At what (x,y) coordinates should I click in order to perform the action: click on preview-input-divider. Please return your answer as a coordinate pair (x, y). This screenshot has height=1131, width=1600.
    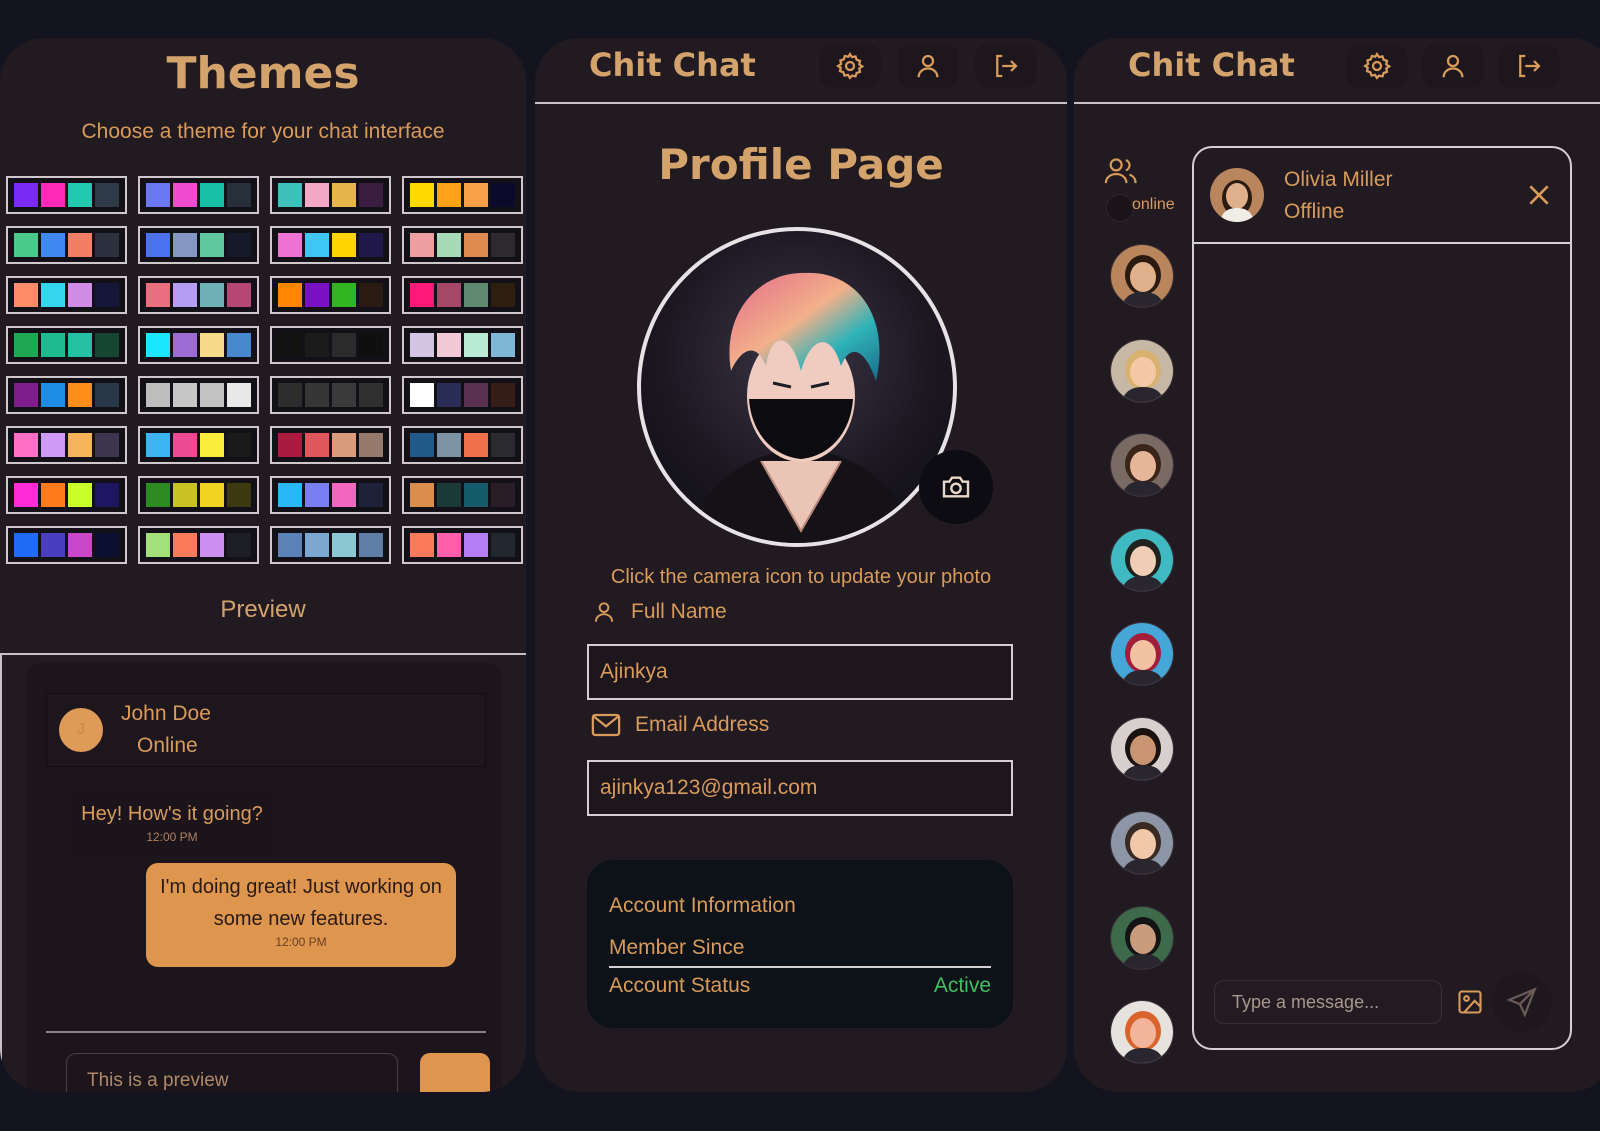
    Looking at the image, I should click on (266, 1032).